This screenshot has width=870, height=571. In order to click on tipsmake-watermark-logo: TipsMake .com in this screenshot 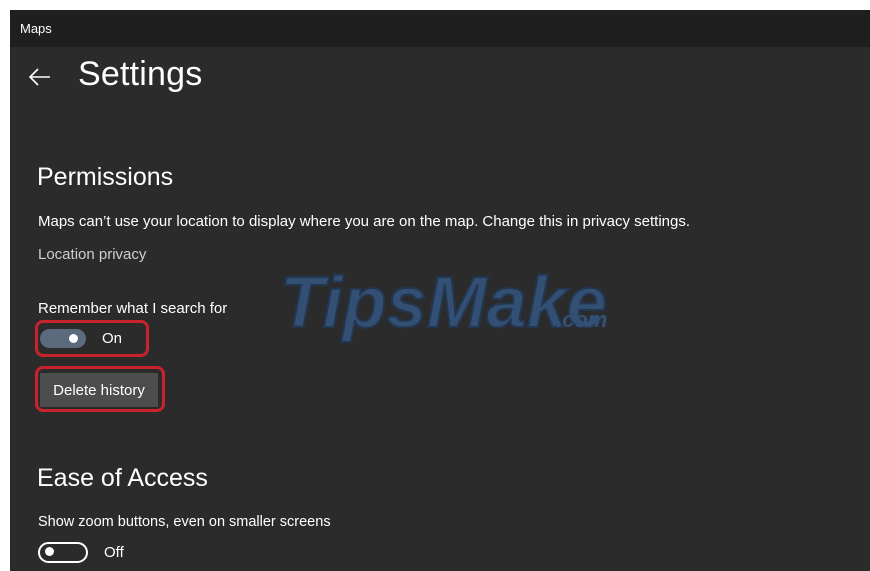, I will do `click(444, 303)`.